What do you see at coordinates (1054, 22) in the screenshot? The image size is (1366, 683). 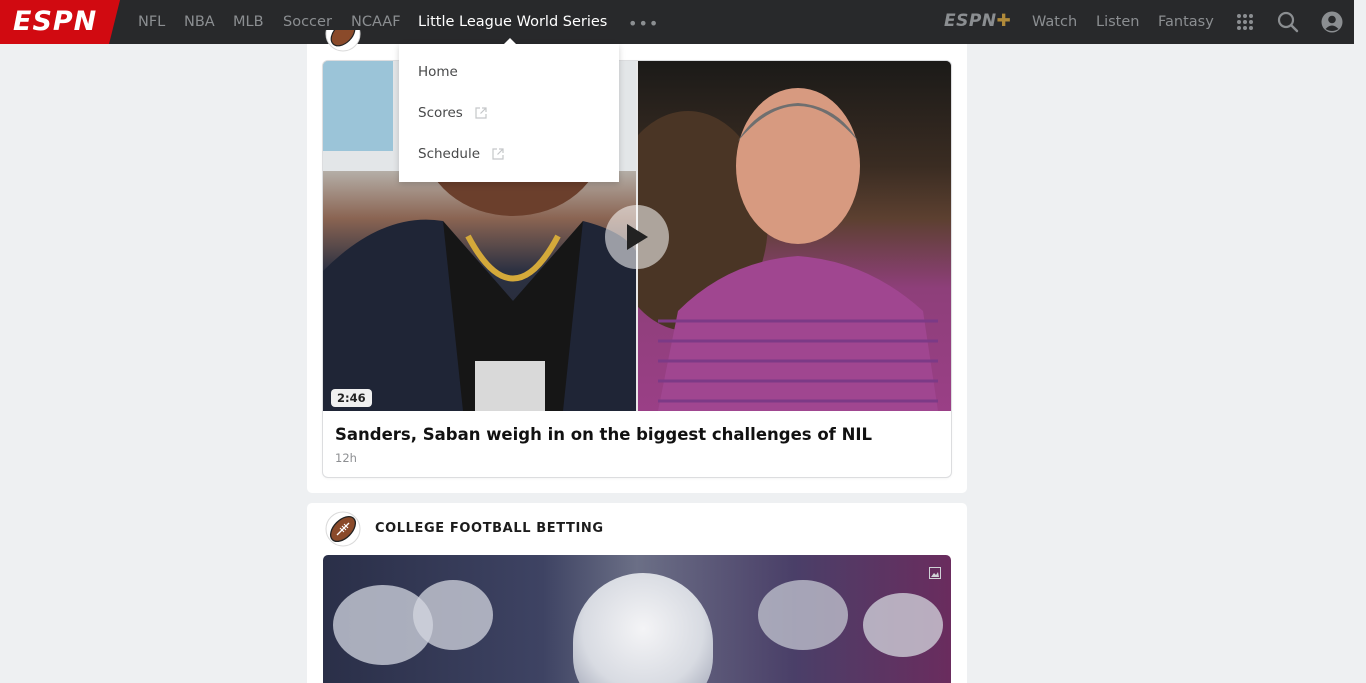 I see `nav-link-watch: Watch` at bounding box center [1054, 22].